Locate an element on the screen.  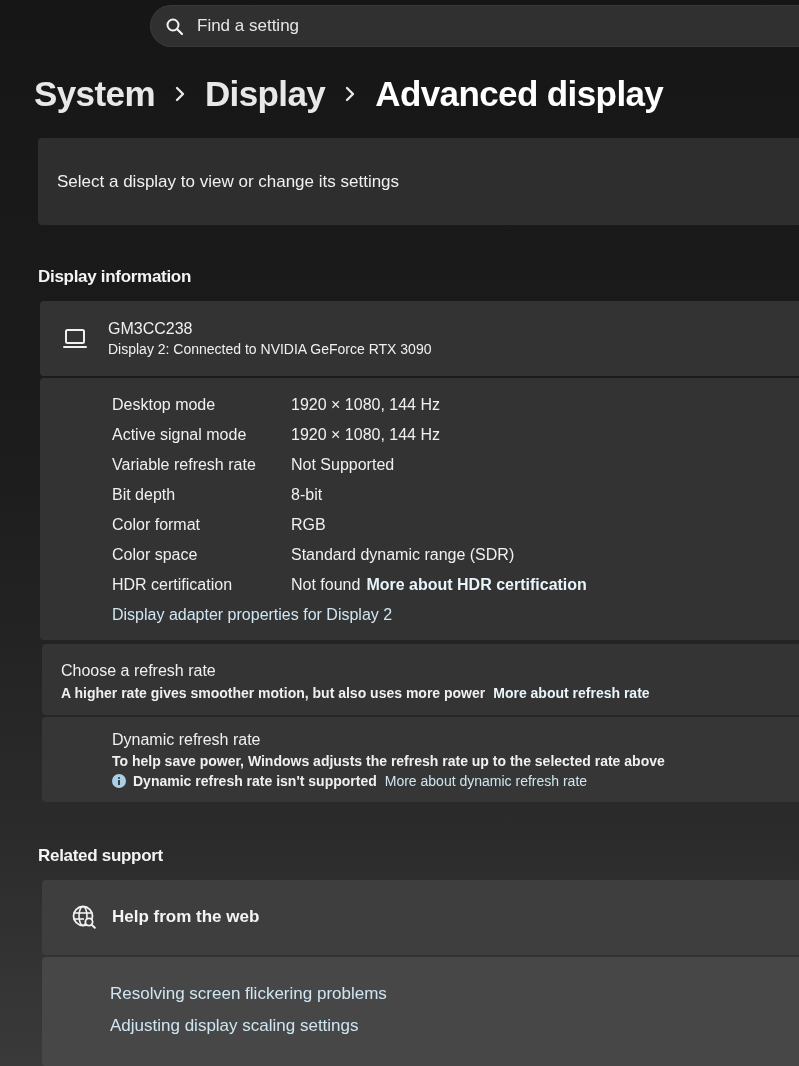
property-value: Not found is located at coordinates (326, 585).